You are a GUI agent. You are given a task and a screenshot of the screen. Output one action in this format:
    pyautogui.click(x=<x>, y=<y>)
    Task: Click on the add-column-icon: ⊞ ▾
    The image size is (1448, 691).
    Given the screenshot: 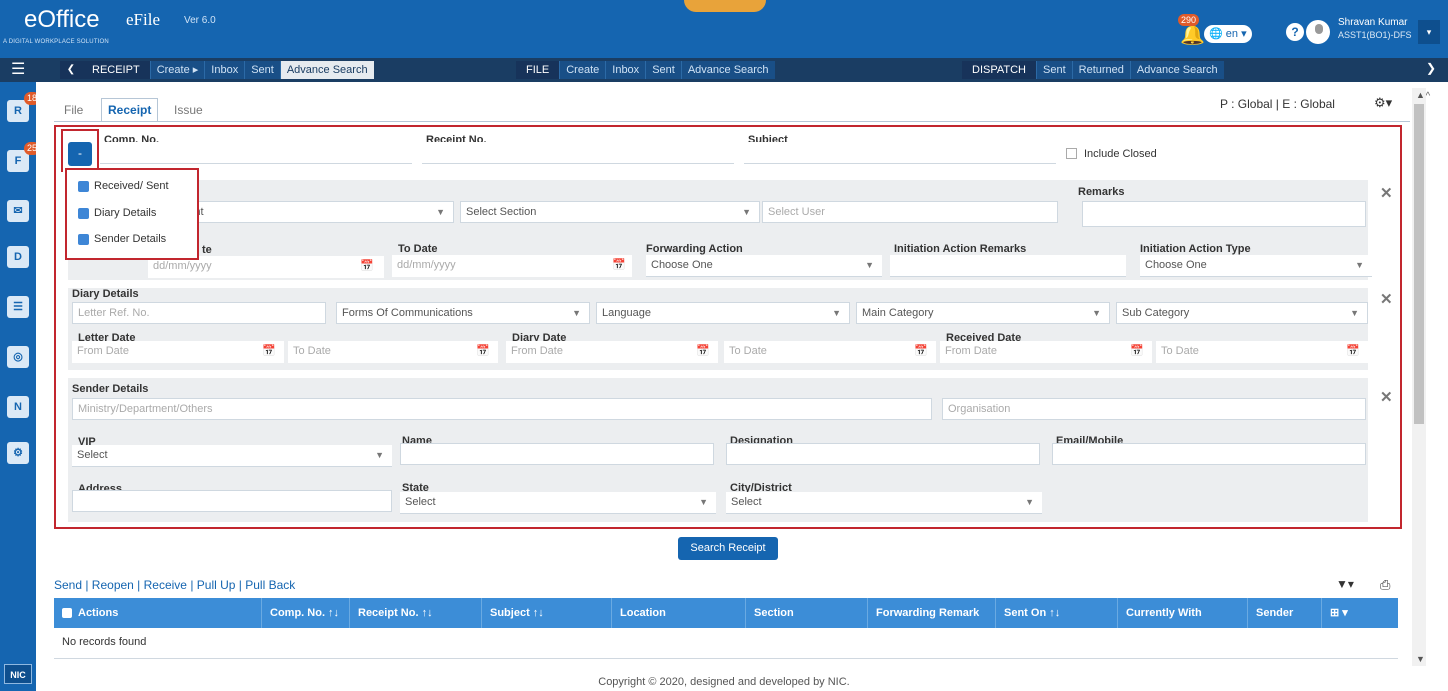 What is the action you would take?
    pyautogui.click(x=1360, y=613)
    